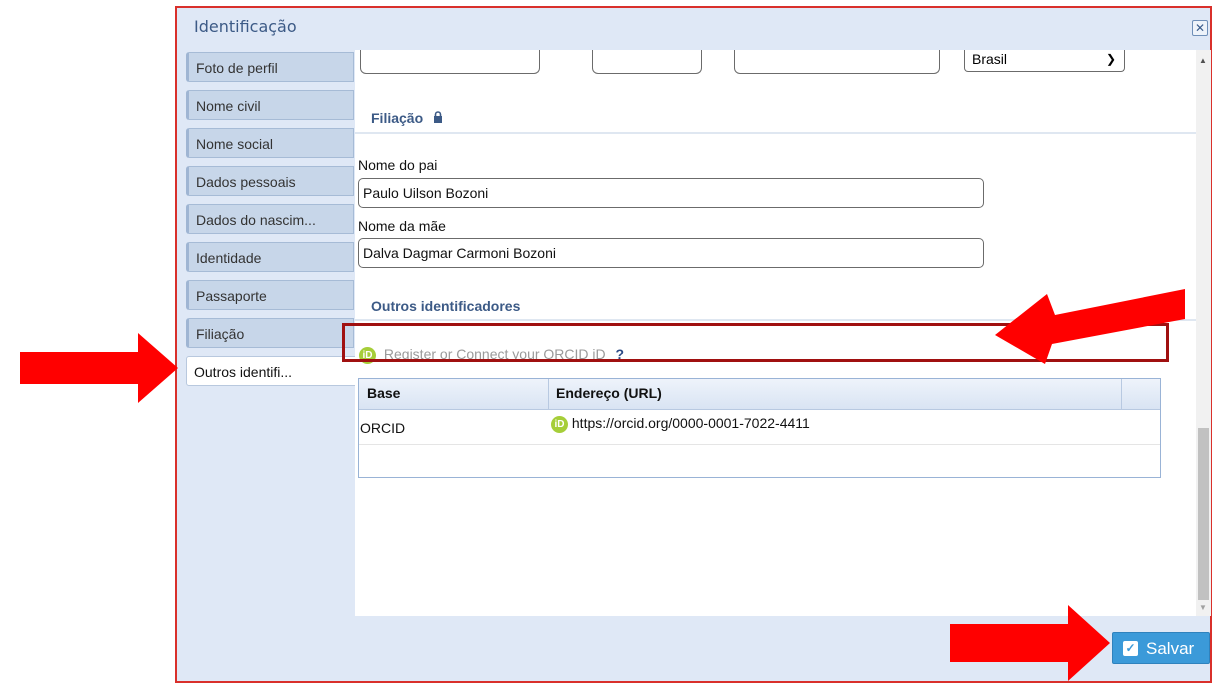  I want to click on tab-nome-social: Nome social, so click(270, 143).